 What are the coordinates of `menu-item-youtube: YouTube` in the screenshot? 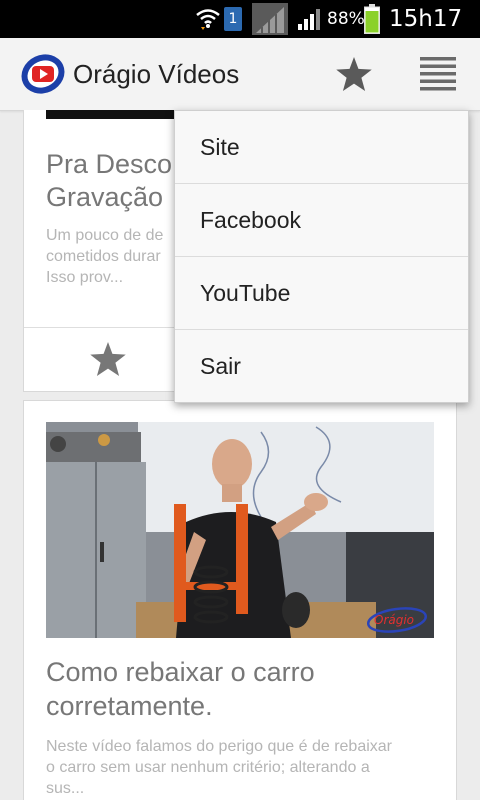 It's located at (321, 293).